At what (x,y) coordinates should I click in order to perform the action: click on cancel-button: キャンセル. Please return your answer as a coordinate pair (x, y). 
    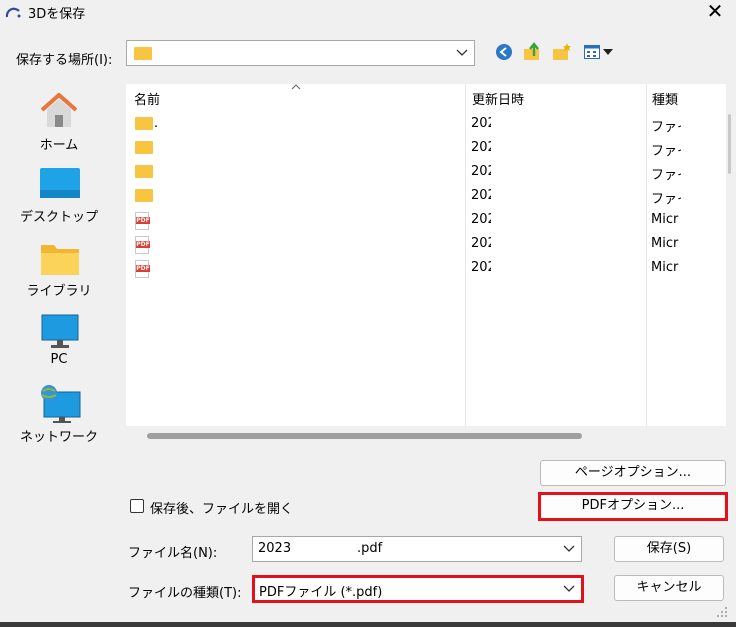
    Looking at the image, I should click on (669, 588).